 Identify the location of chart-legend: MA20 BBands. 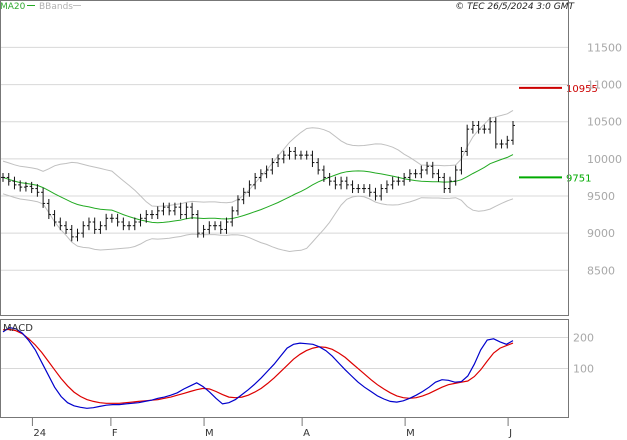
(40, 7).